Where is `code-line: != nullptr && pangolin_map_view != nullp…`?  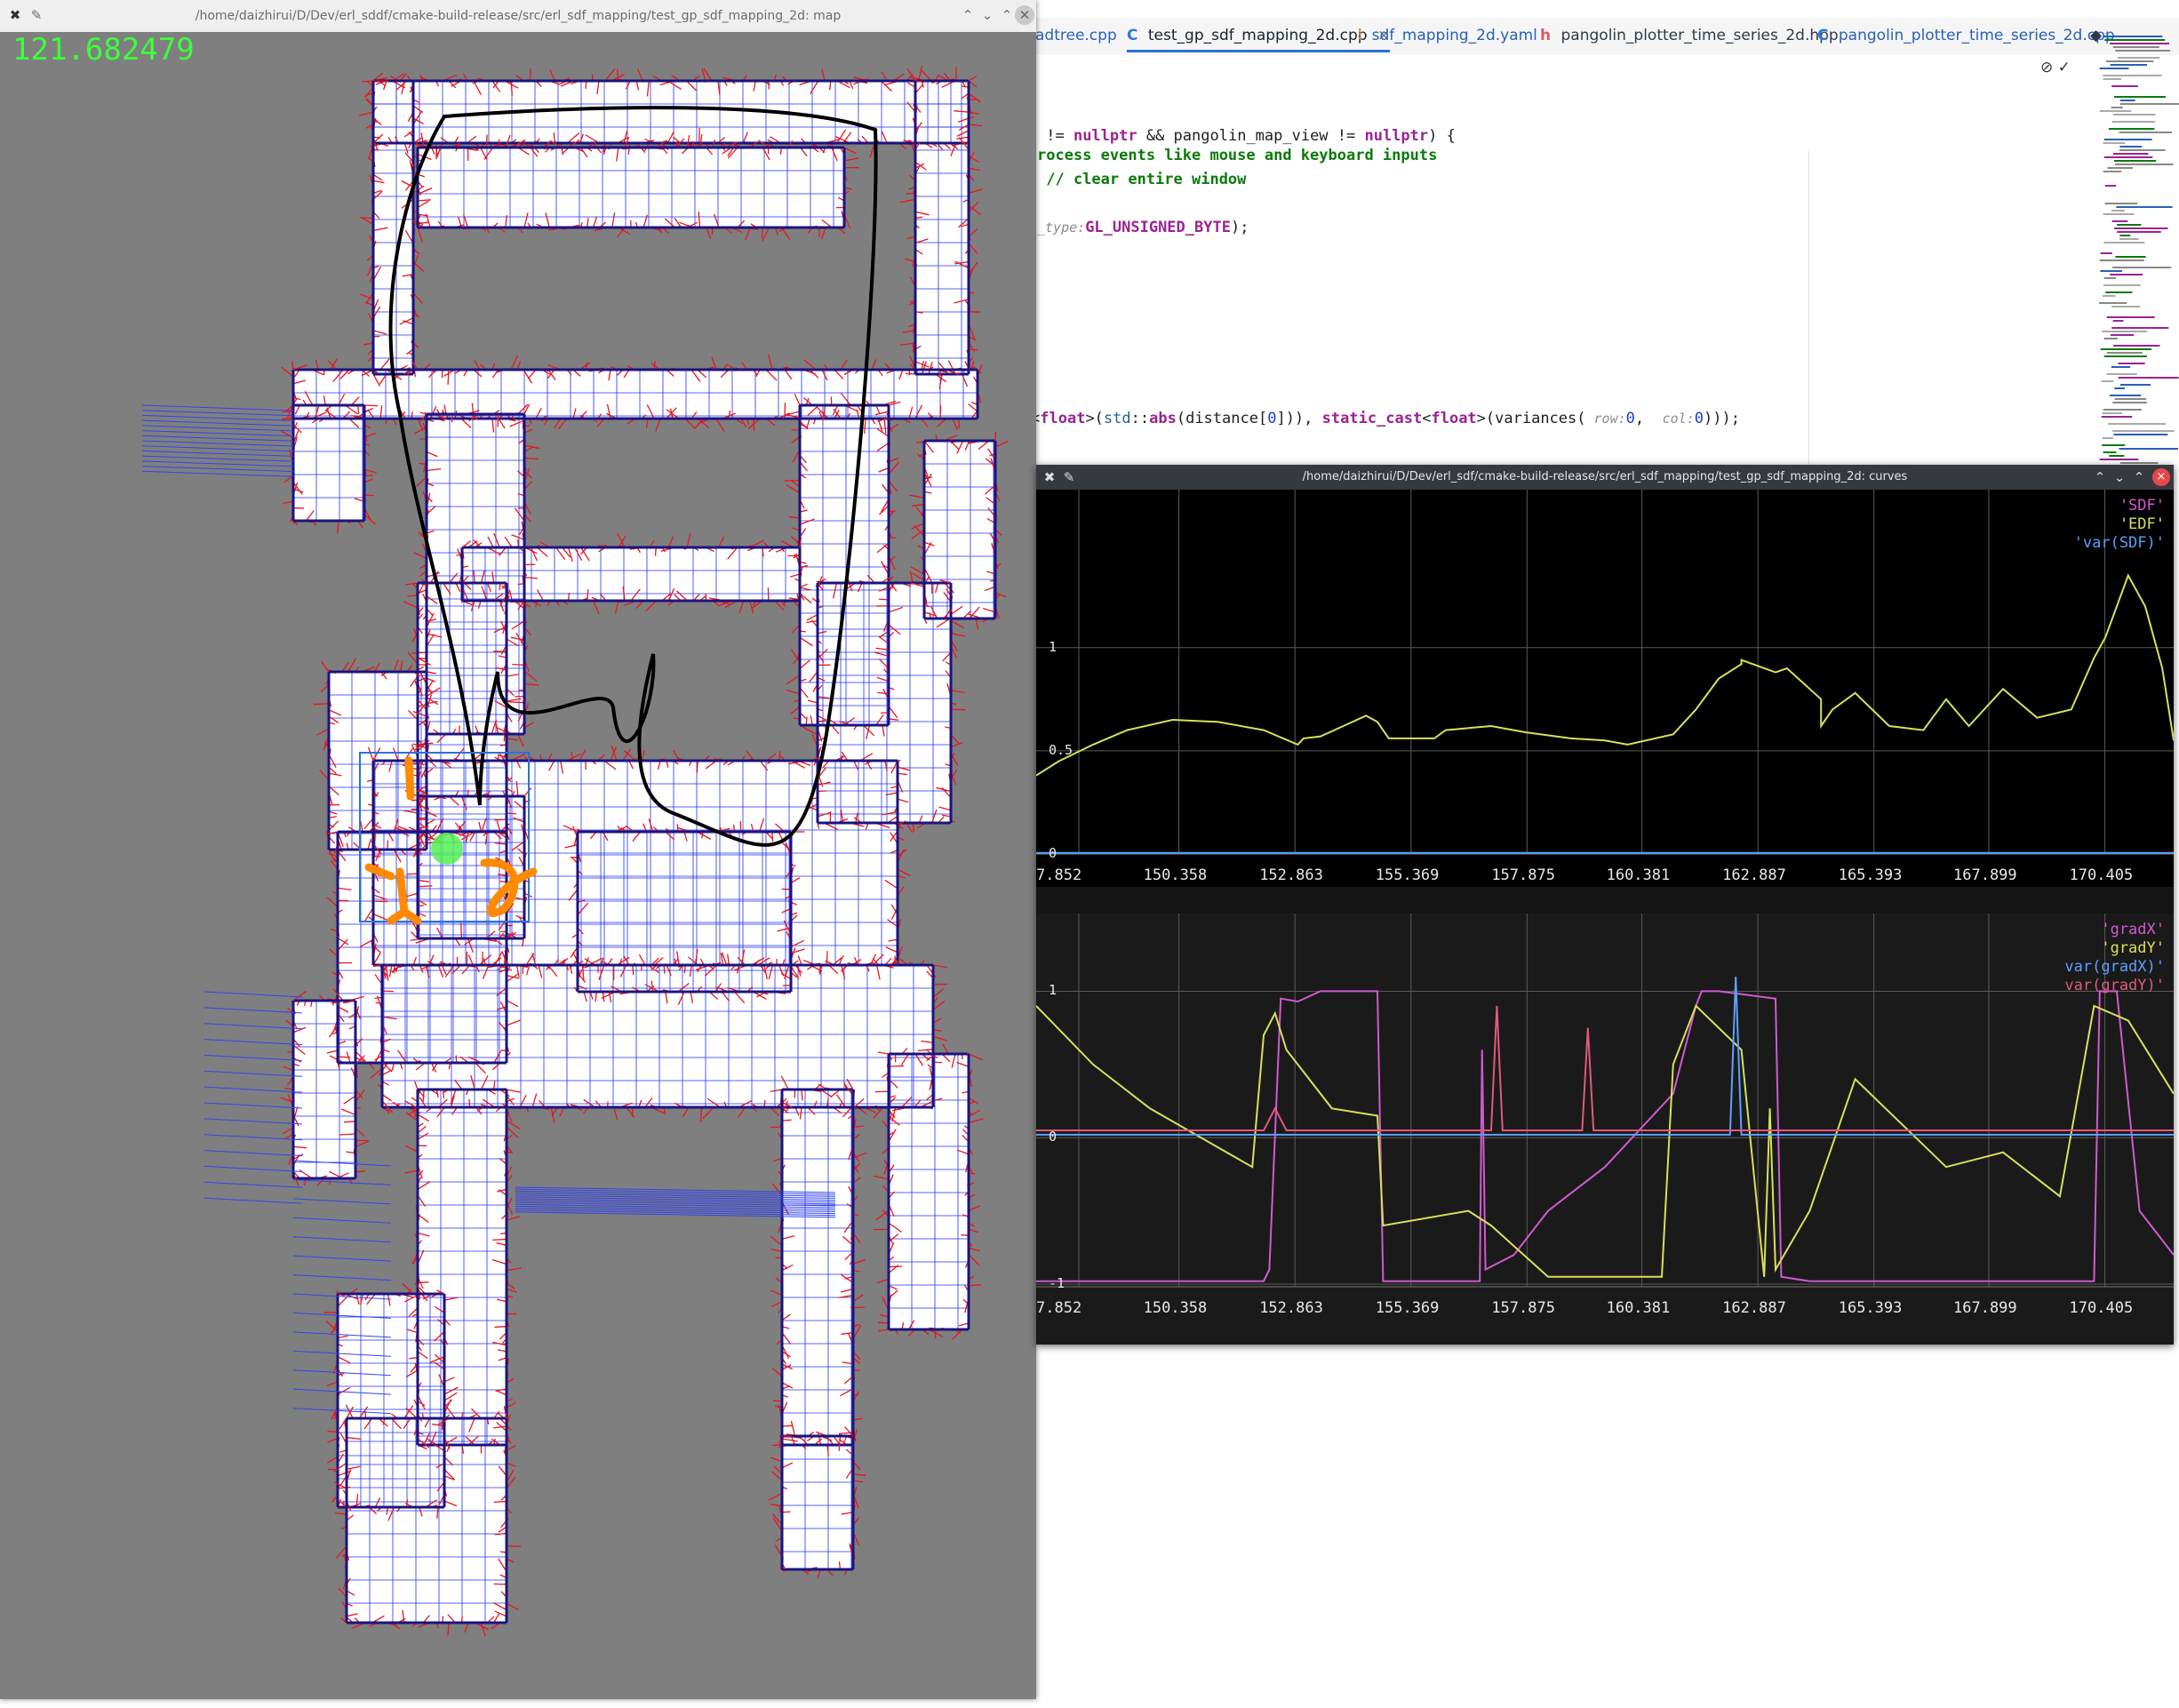 code-line: != nullptr && pangolin_map_view != nullp… is located at coordinates (1246, 136).